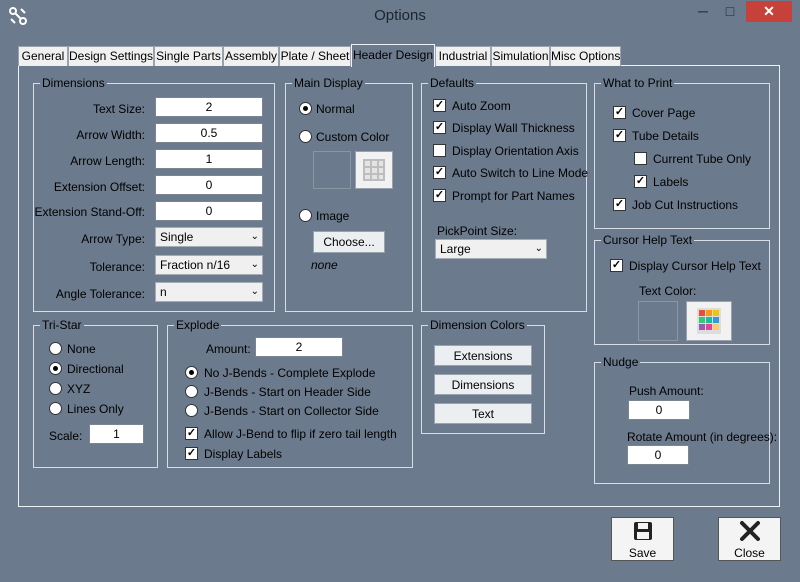 Image resolution: width=800 pixels, height=582 pixels. What do you see at coordinates (439, 195) in the screenshot?
I see `part-names-checkbox: ✓` at bounding box center [439, 195].